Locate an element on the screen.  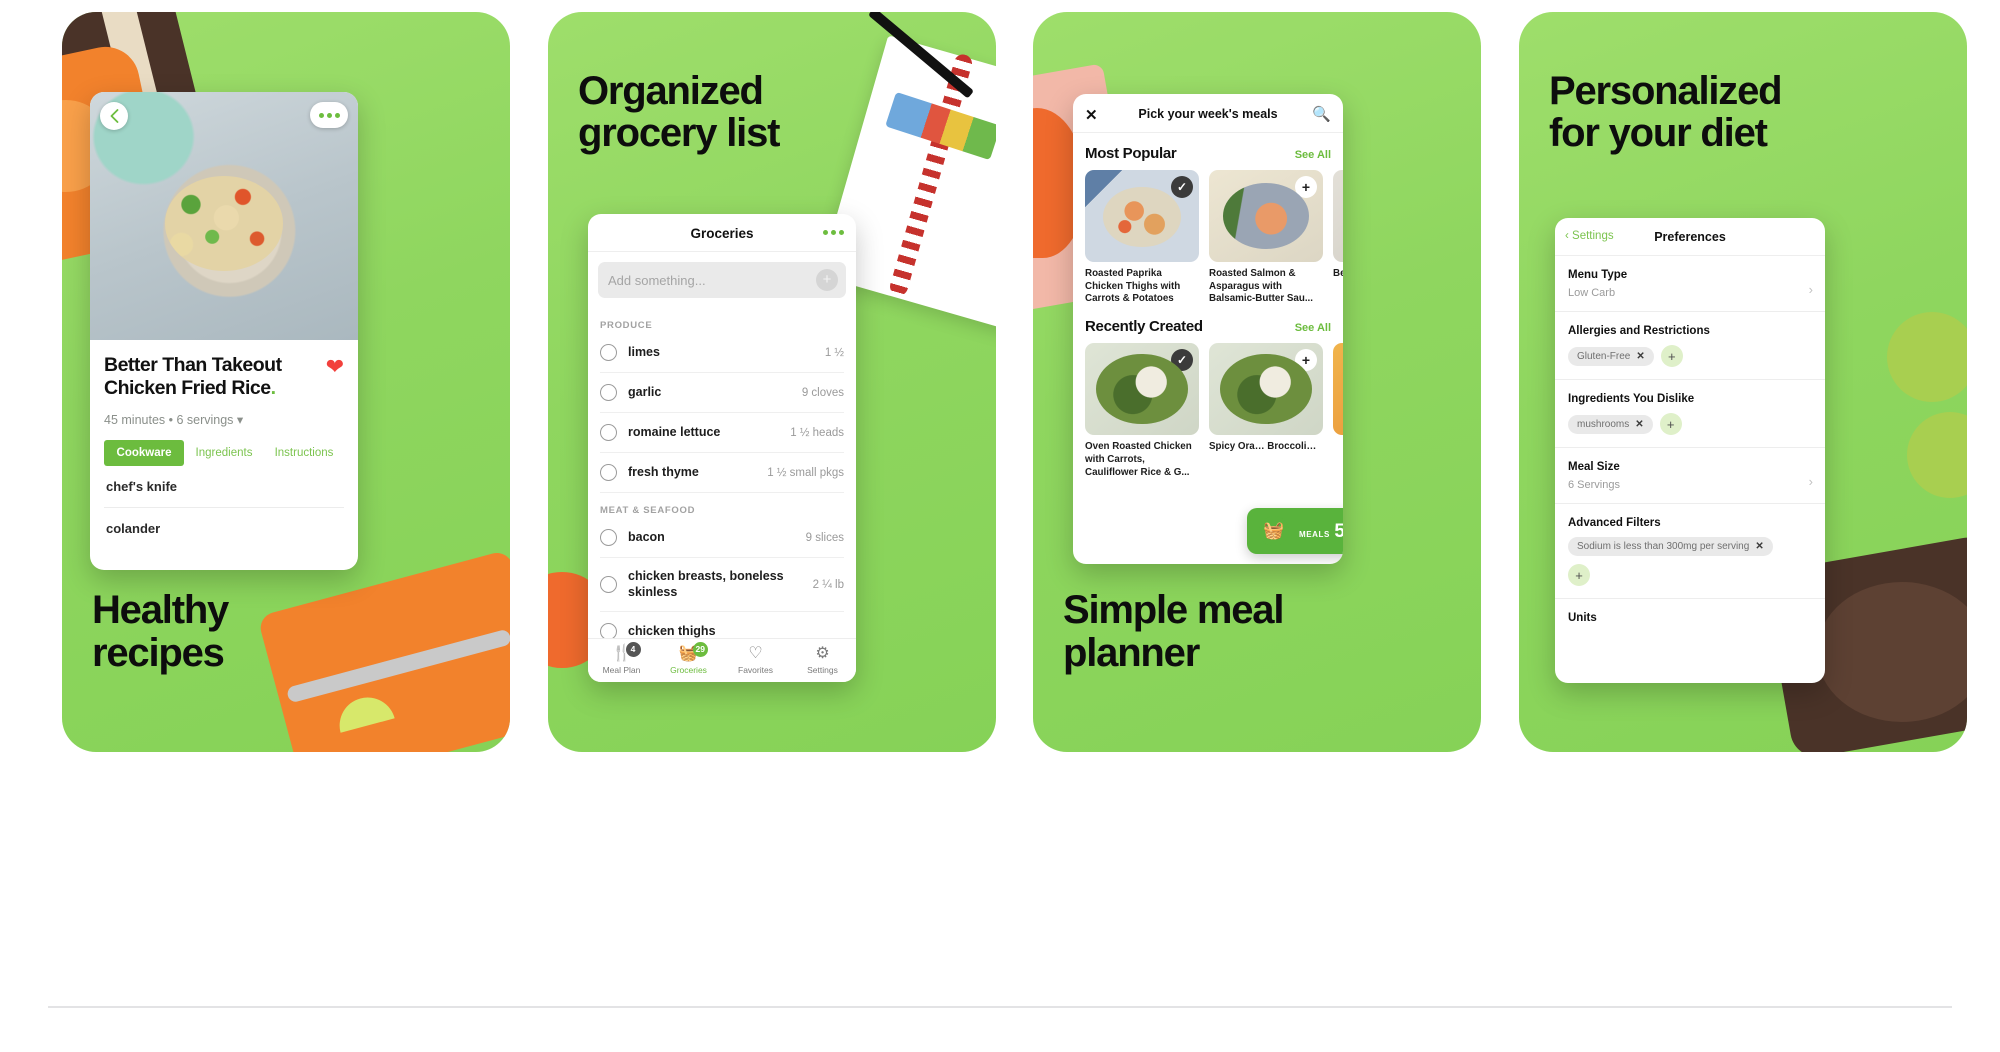
chip-label: Sodium is less than 300mg per serving is located at coordinates (1663, 546).